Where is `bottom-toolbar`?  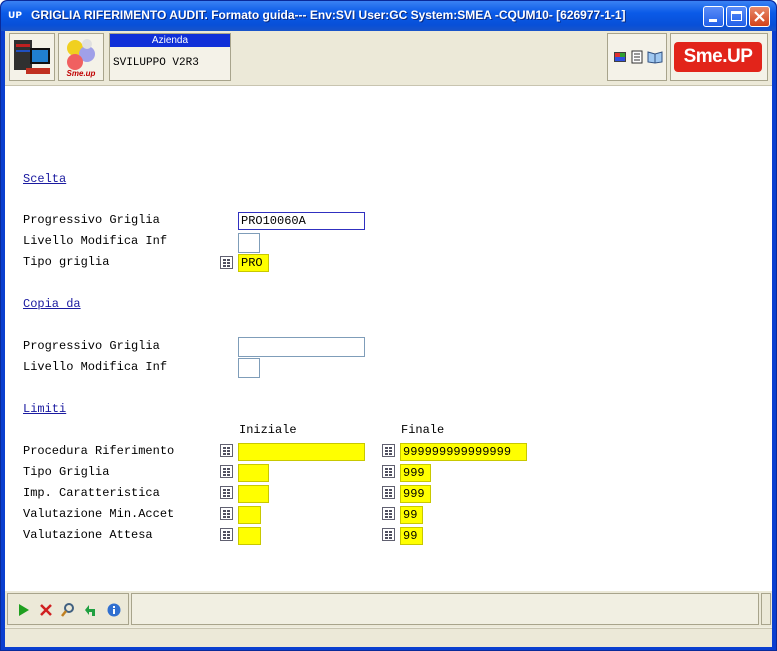 bottom-toolbar is located at coordinates (388, 609).